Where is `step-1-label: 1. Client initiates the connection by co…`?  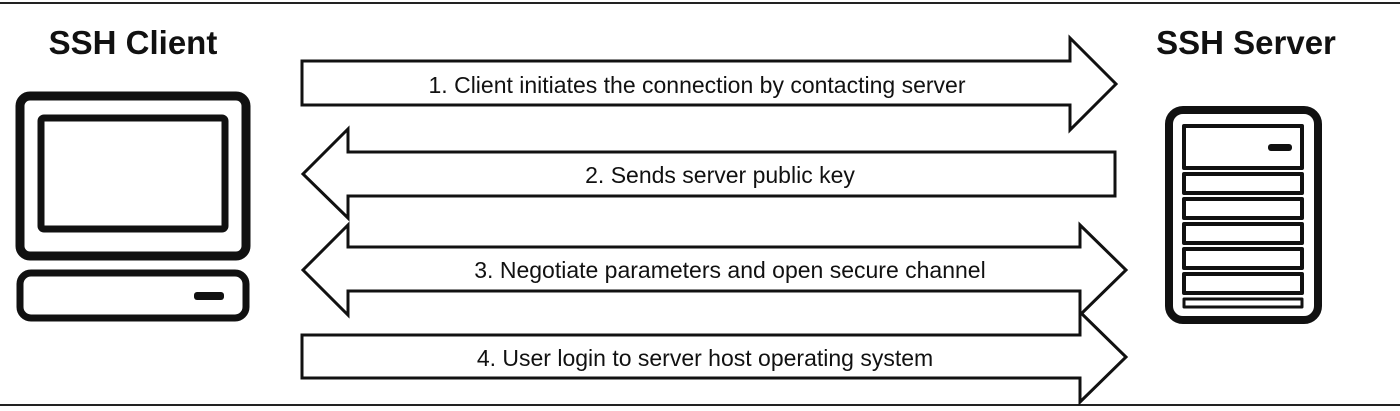
step-1-label: 1. Client initiates the connection by co… is located at coordinates (697, 85).